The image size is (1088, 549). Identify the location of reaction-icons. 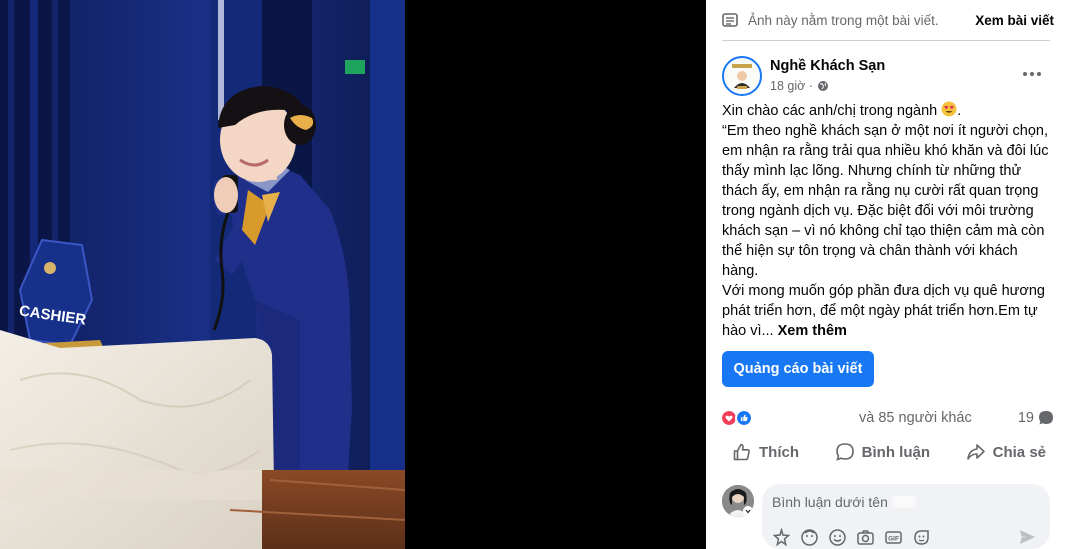
(736, 418).